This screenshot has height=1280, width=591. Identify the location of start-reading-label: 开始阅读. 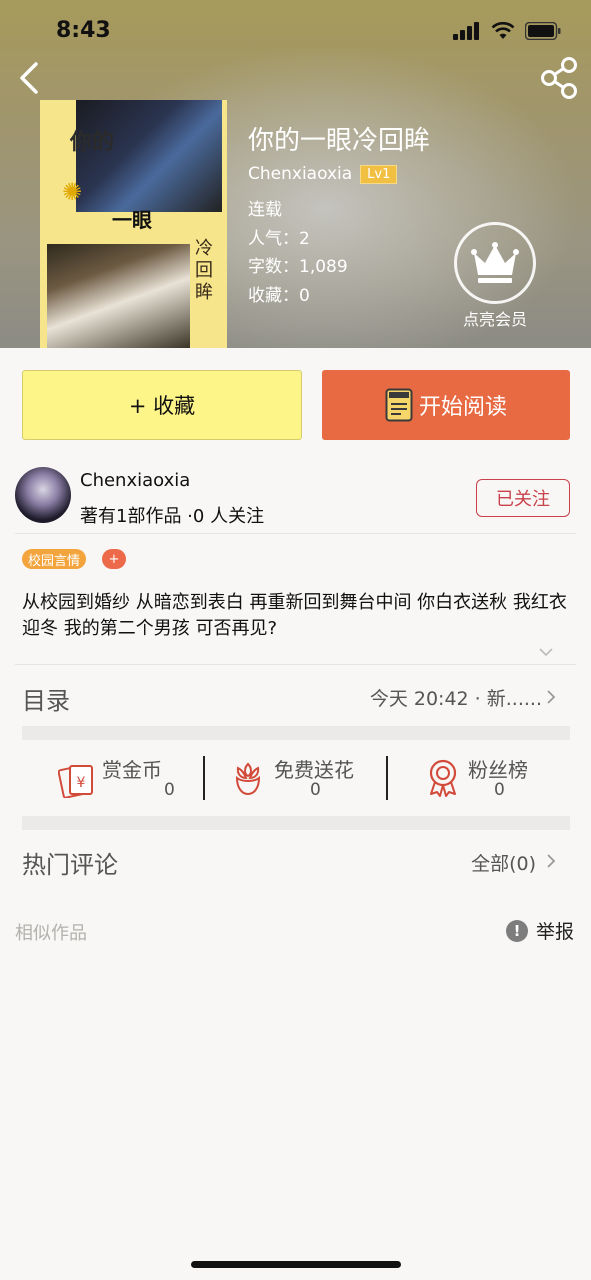
(462, 407).